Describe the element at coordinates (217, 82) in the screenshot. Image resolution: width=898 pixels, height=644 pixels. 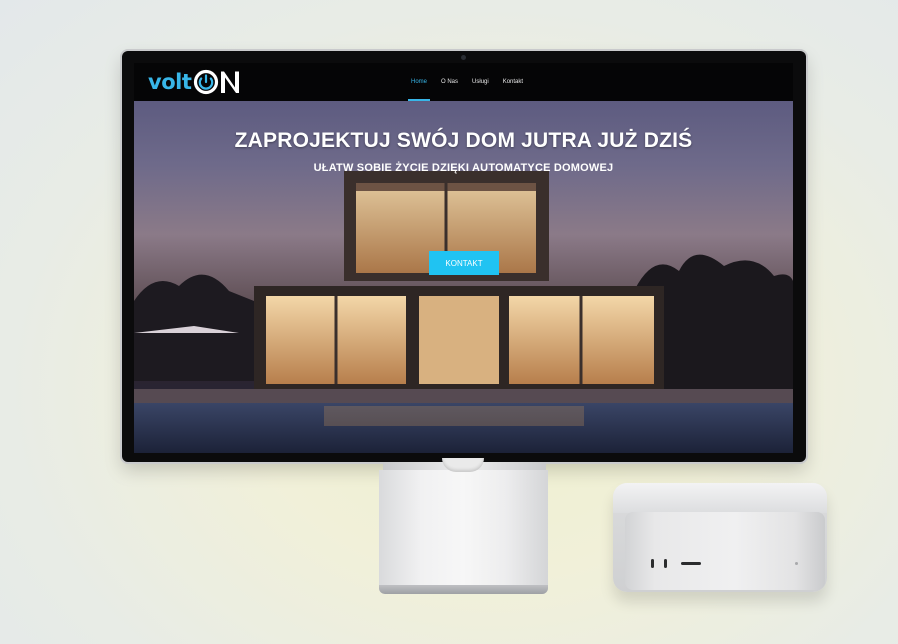
I see `logo-on-power-icon` at that location.